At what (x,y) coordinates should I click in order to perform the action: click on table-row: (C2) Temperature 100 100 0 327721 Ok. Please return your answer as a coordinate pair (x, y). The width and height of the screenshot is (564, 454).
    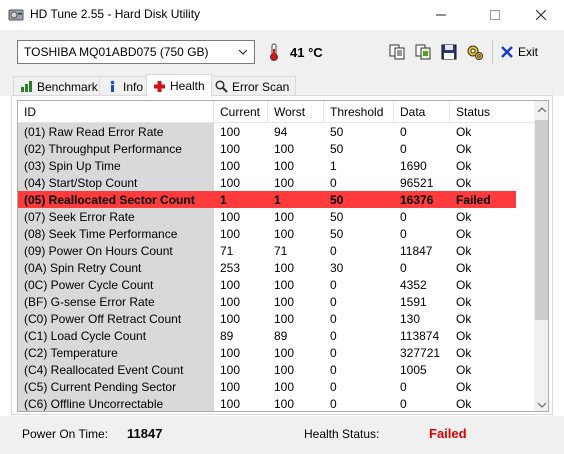
    Looking at the image, I should click on (276, 352).